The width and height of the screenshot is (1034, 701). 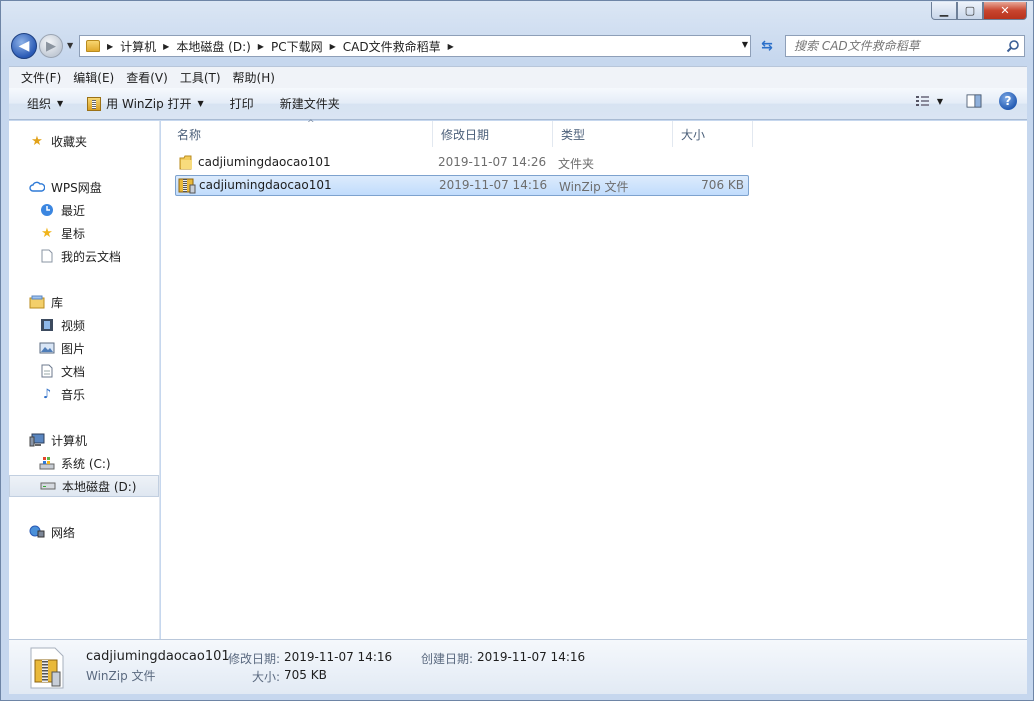 I want to click on breadcrumb-drive-d: 本地磁盘 (D:), so click(x=213, y=46).